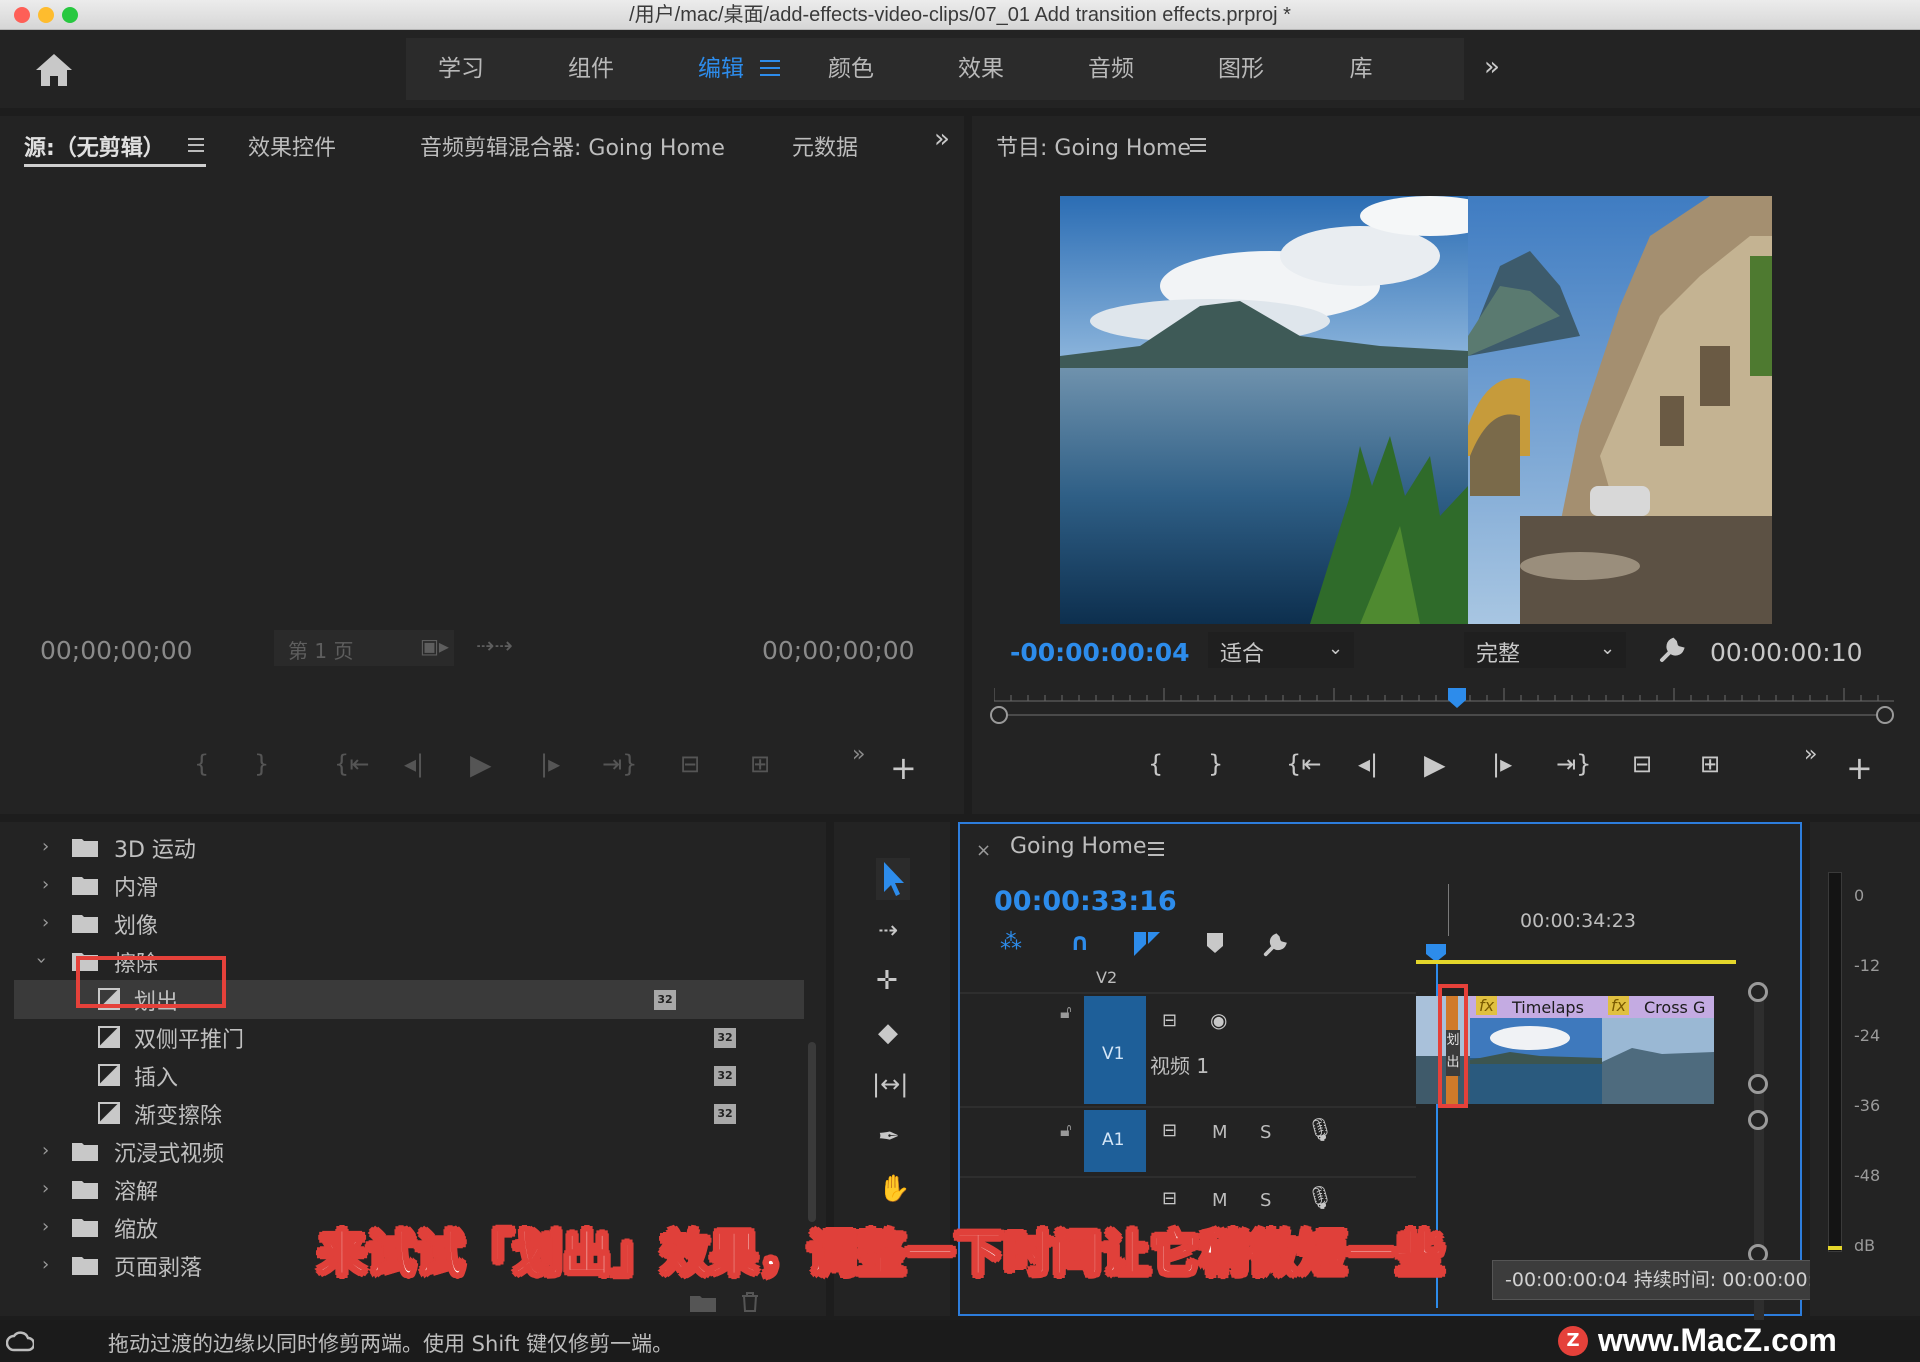 The image size is (1920, 1362). Describe the element at coordinates (703, 1303) in the screenshot. I see `new-bin-icon` at that location.